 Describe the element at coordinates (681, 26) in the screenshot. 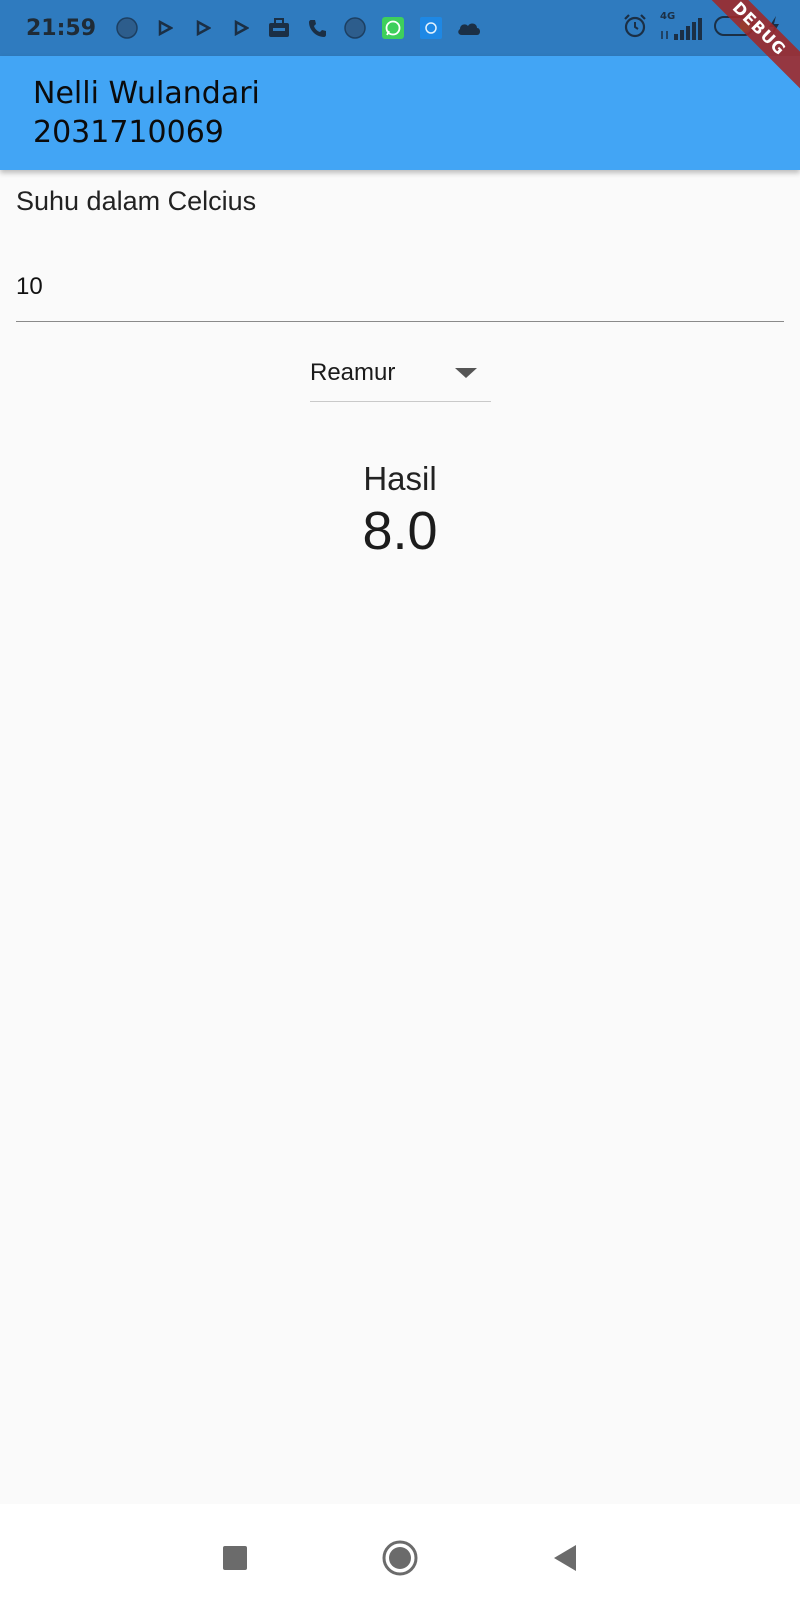

I see `signal-icon: 4G` at that location.